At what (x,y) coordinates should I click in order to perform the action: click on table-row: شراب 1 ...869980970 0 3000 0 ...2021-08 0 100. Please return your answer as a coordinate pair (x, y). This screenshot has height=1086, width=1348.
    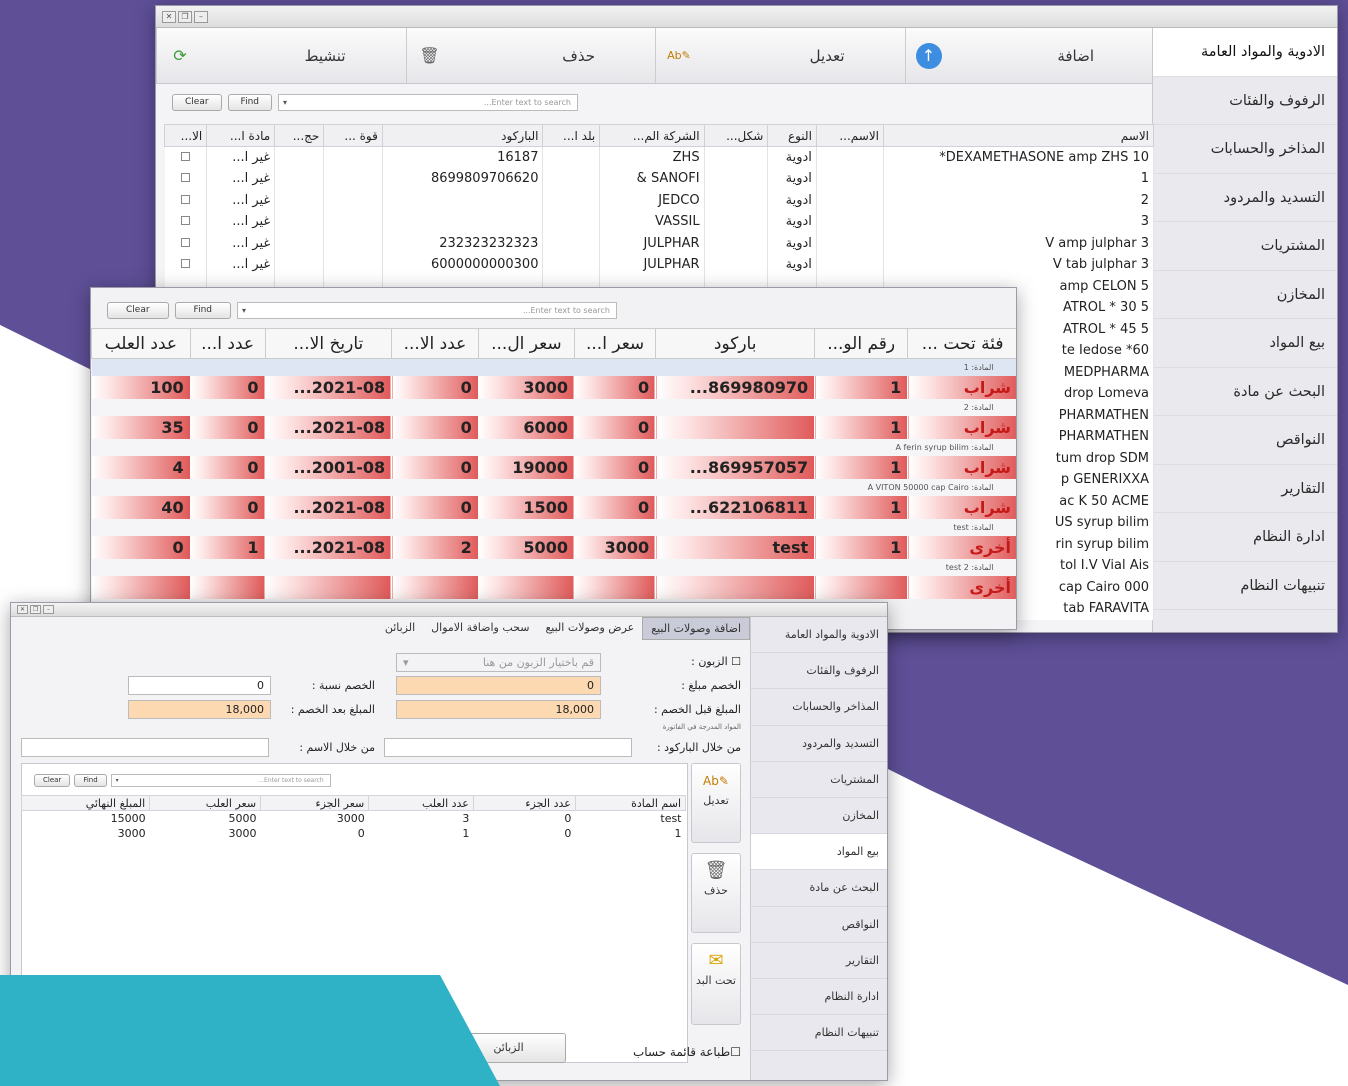
    Looking at the image, I should click on (553, 387).